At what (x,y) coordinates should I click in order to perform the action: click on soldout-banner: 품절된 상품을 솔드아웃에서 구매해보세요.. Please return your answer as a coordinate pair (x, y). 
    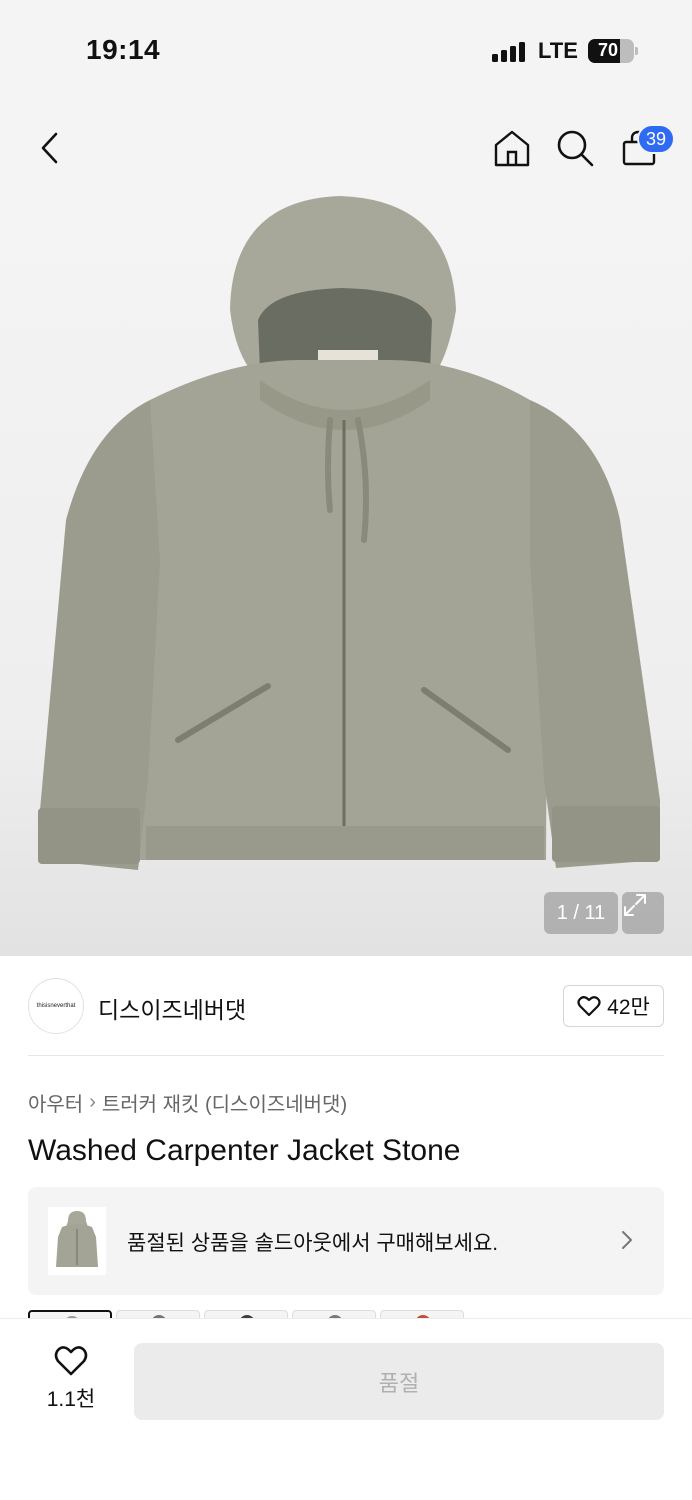
    Looking at the image, I should click on (346, 1241).